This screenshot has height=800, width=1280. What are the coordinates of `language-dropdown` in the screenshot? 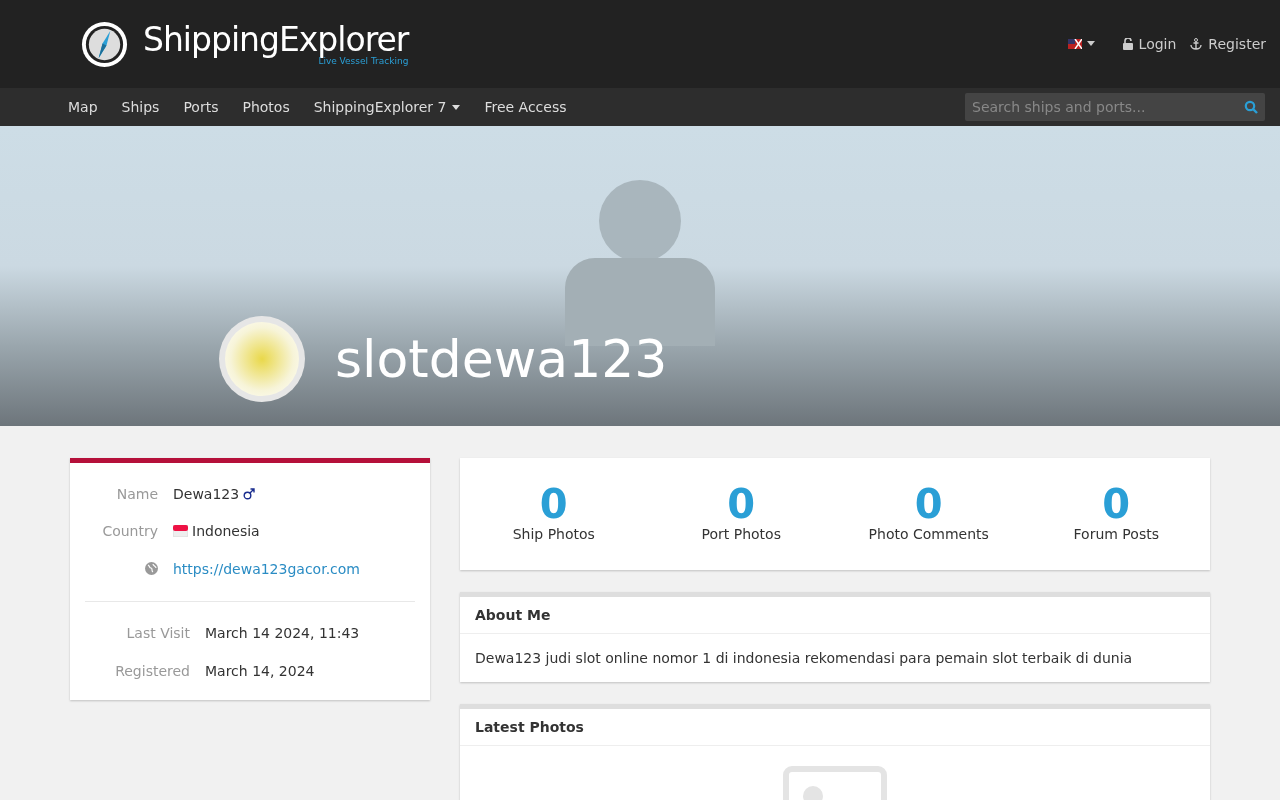 It's located at (1081, 43).